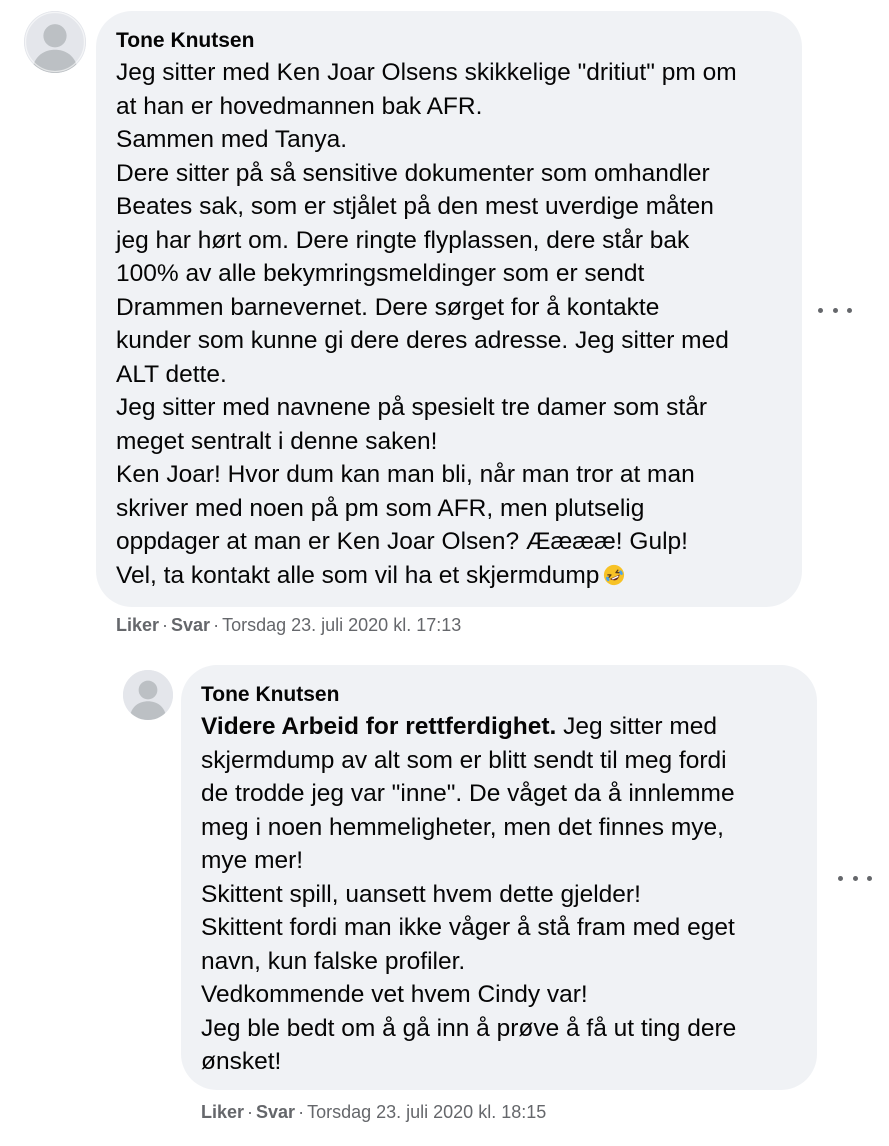 This screenshot has width=889, height=1146. What do you see at coordinates (379, 726) in the screenshot?
I see `bold-lead-text: Videre Arbeid for rettferdighet.` at bounding box center [379, 726].